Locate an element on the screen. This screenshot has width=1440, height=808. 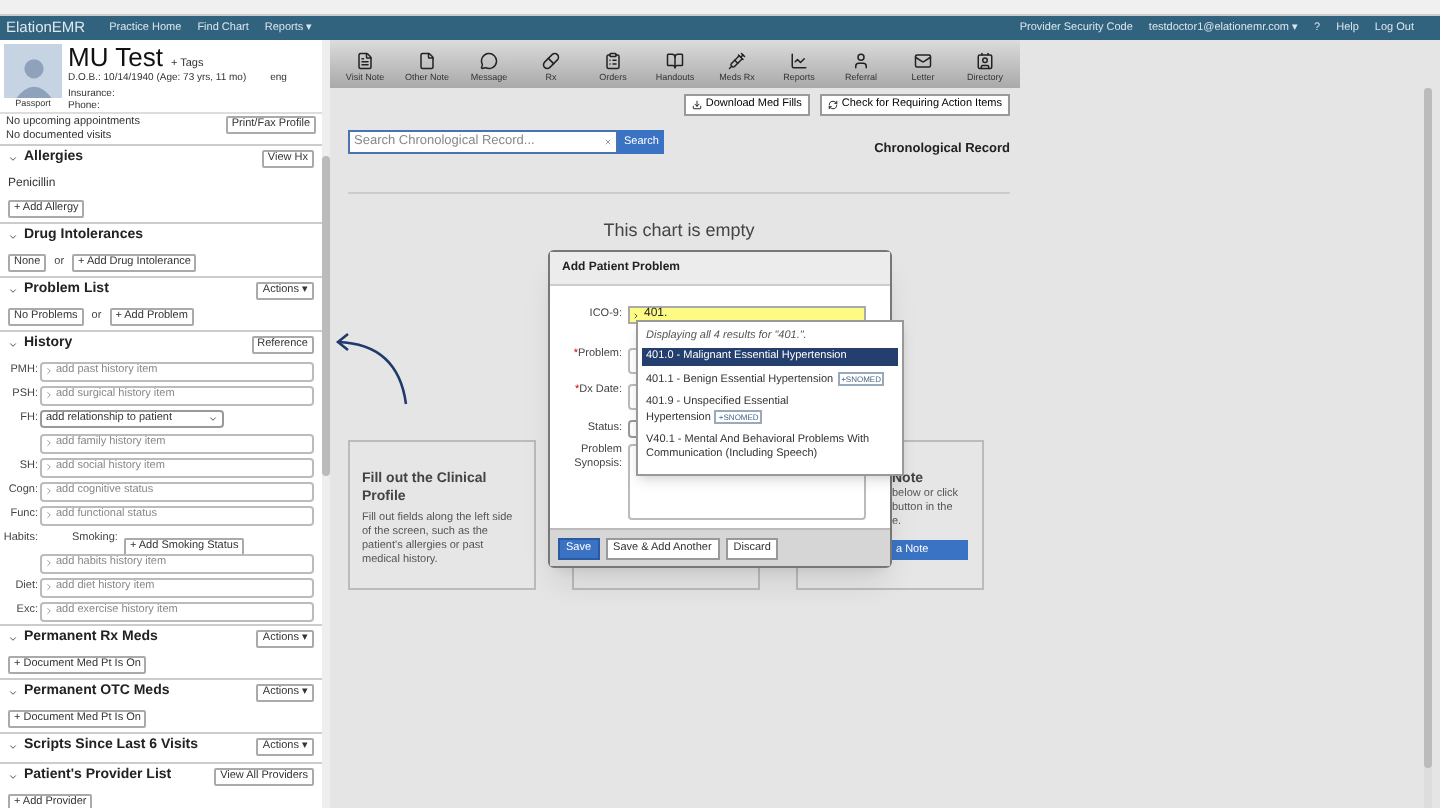
patient-name: MU Test is located at coordinates (115, 58).